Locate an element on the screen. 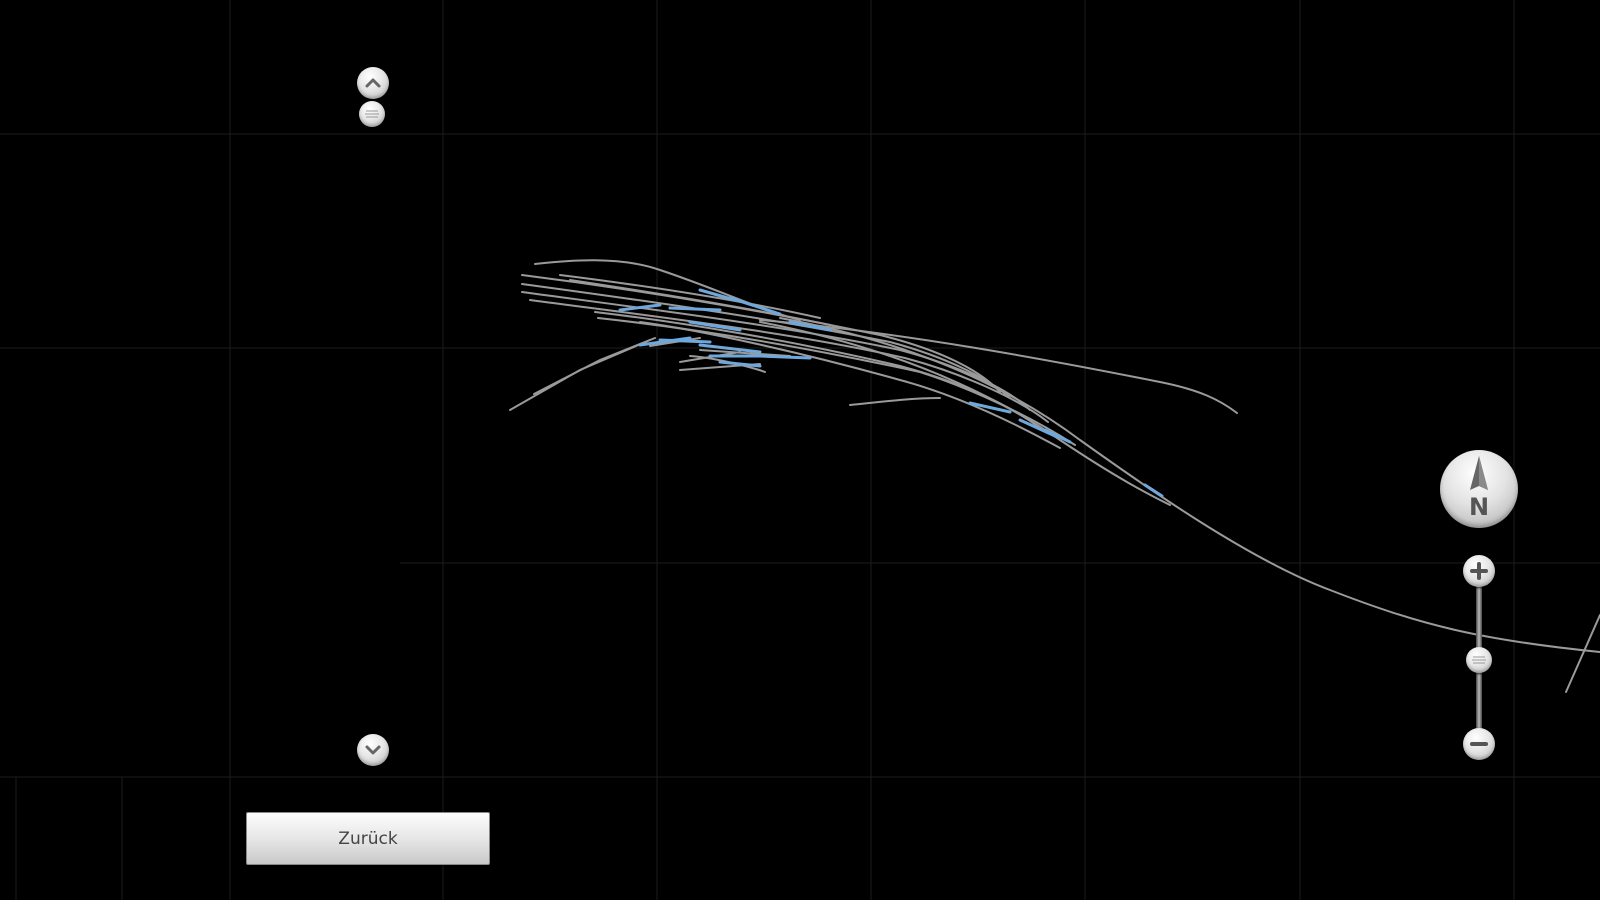  chevron-down-icon is located at coordinates (373, 750).